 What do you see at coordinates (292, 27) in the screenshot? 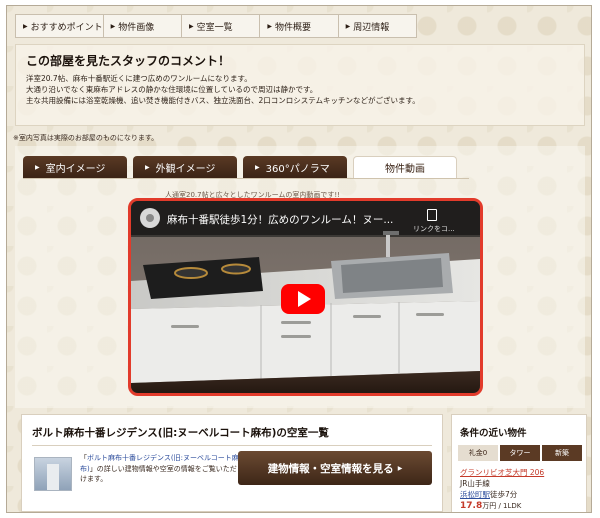
I see `nav-item-label: 物件概要` at bounding box center [292, 27].